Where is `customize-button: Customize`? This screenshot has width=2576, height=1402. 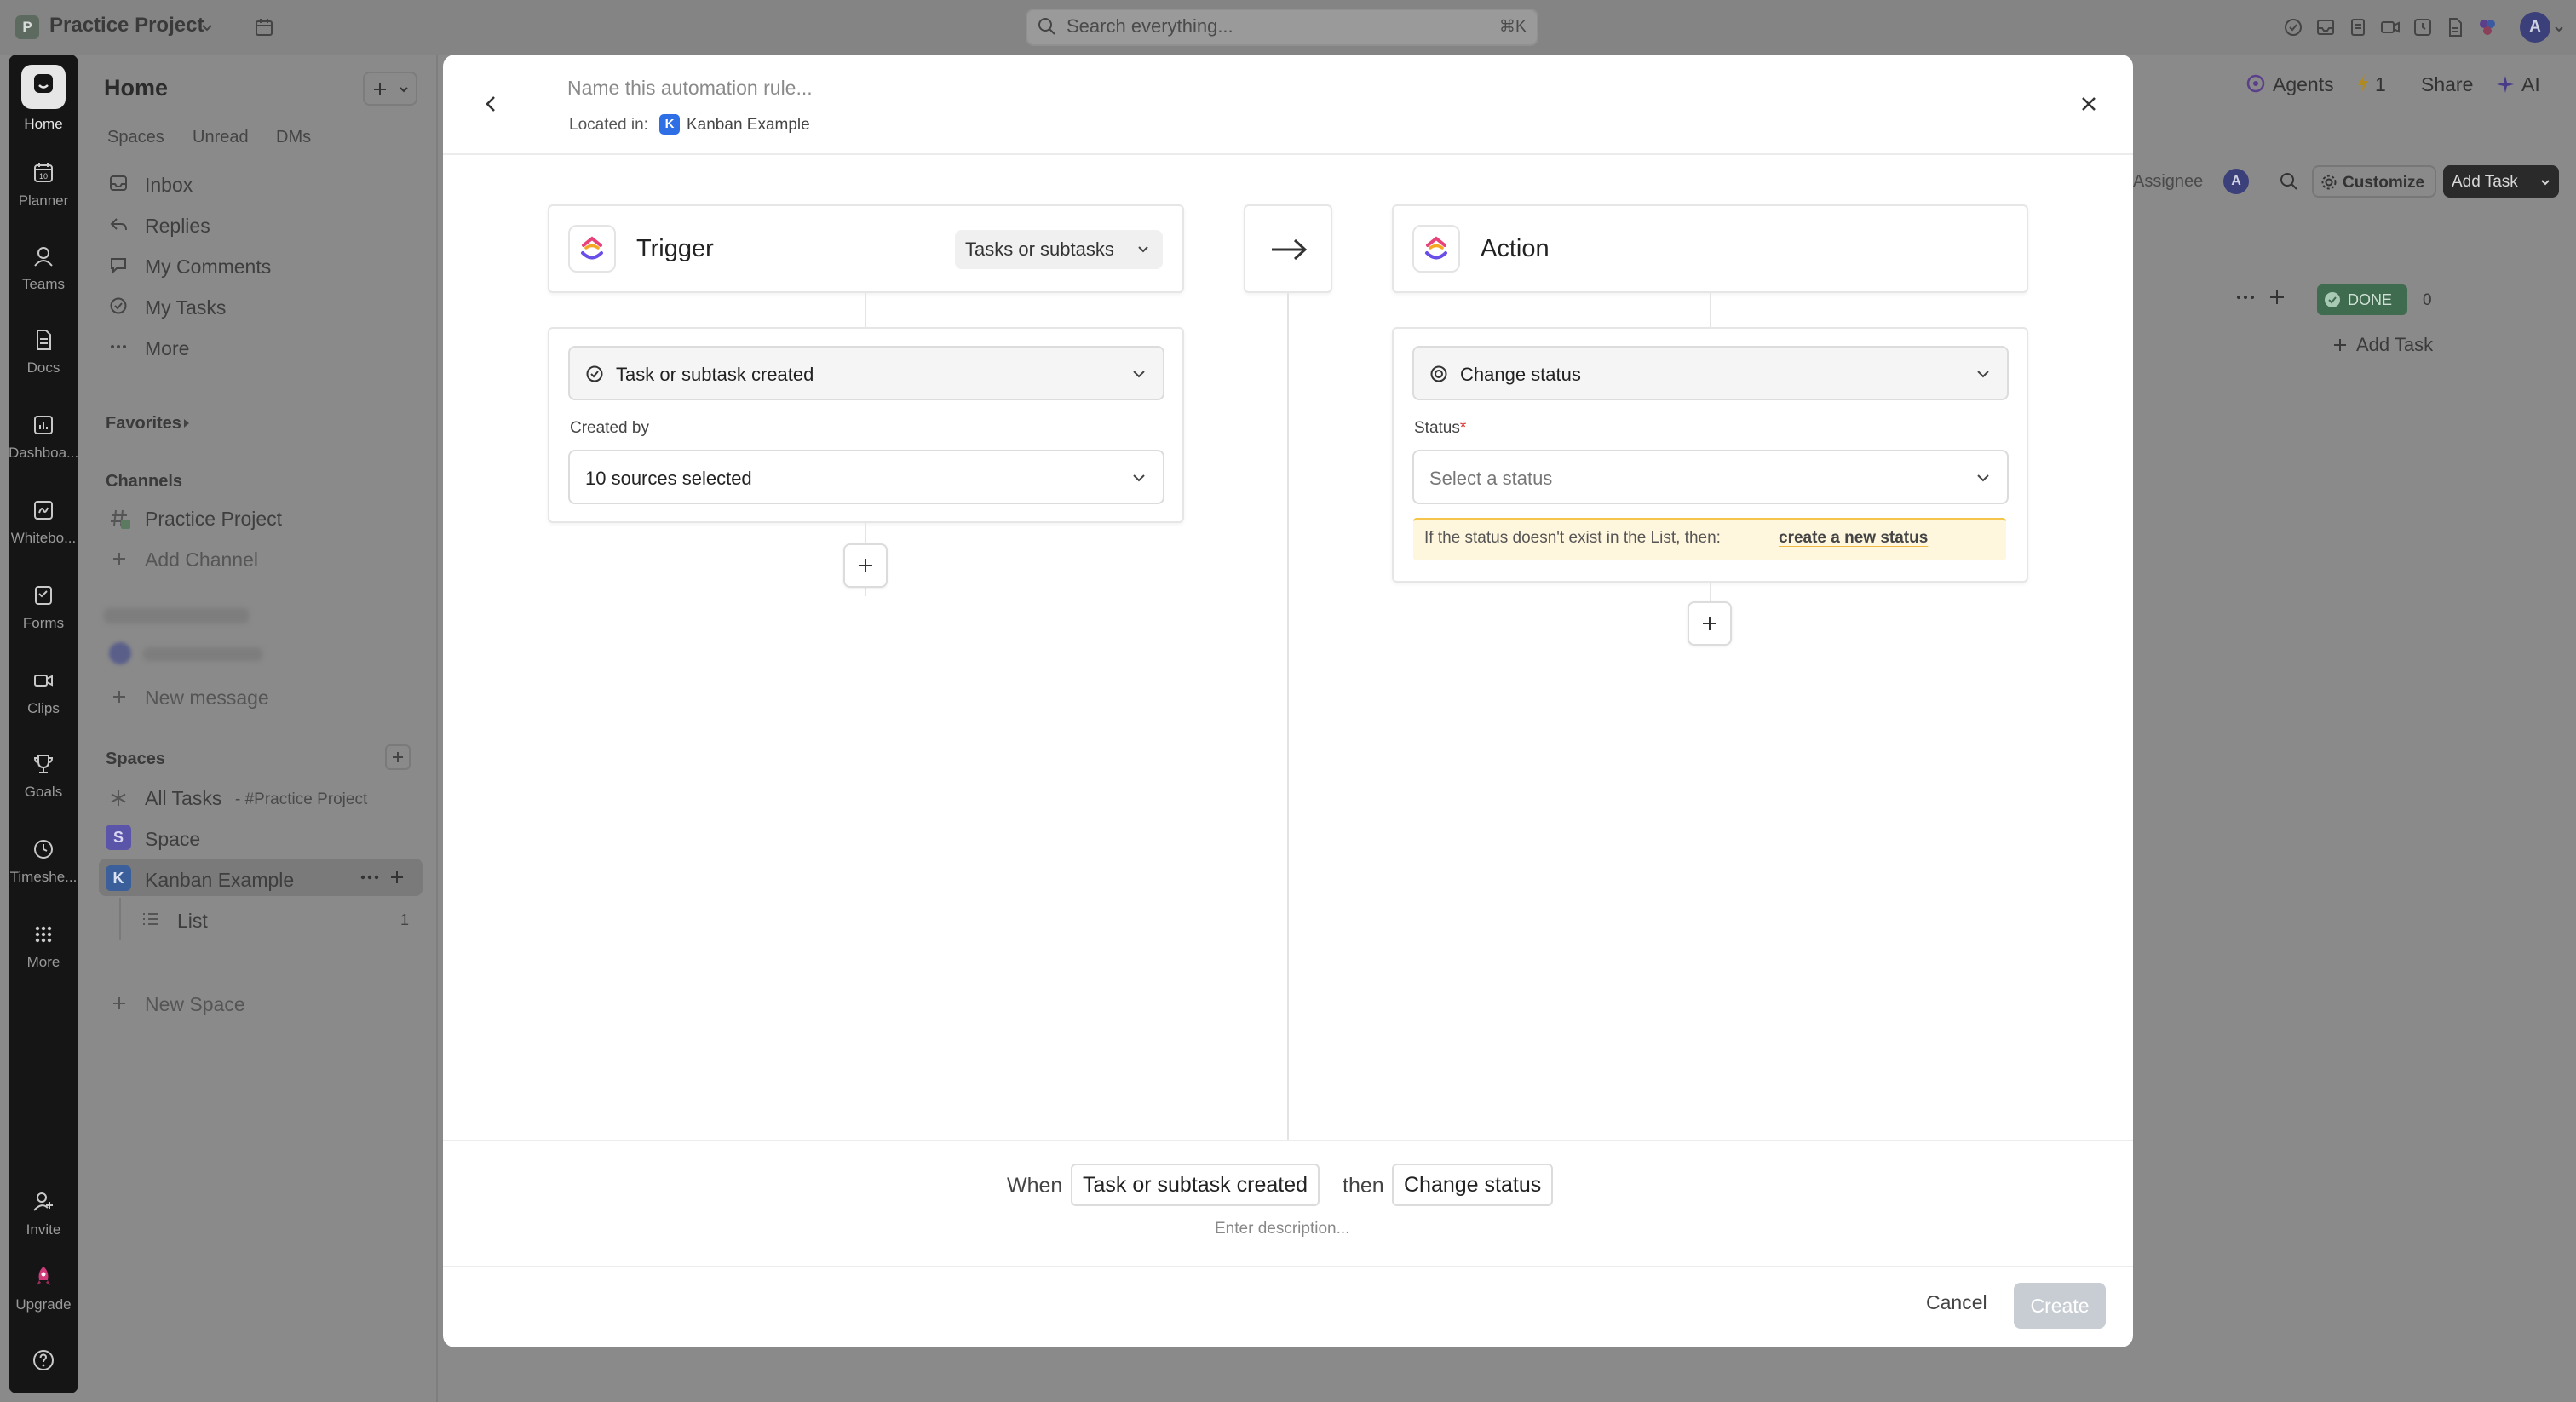 customize-button: Customize is located at coordinates (2374, 181).